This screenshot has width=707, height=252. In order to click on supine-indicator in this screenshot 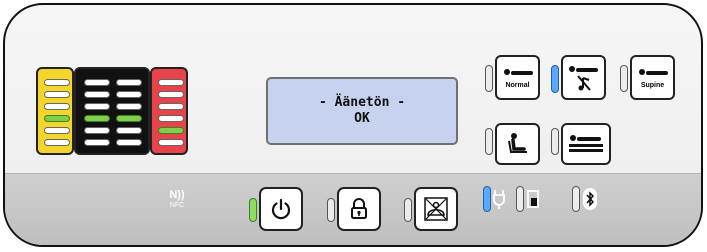, I will do `click(624, 78)`.